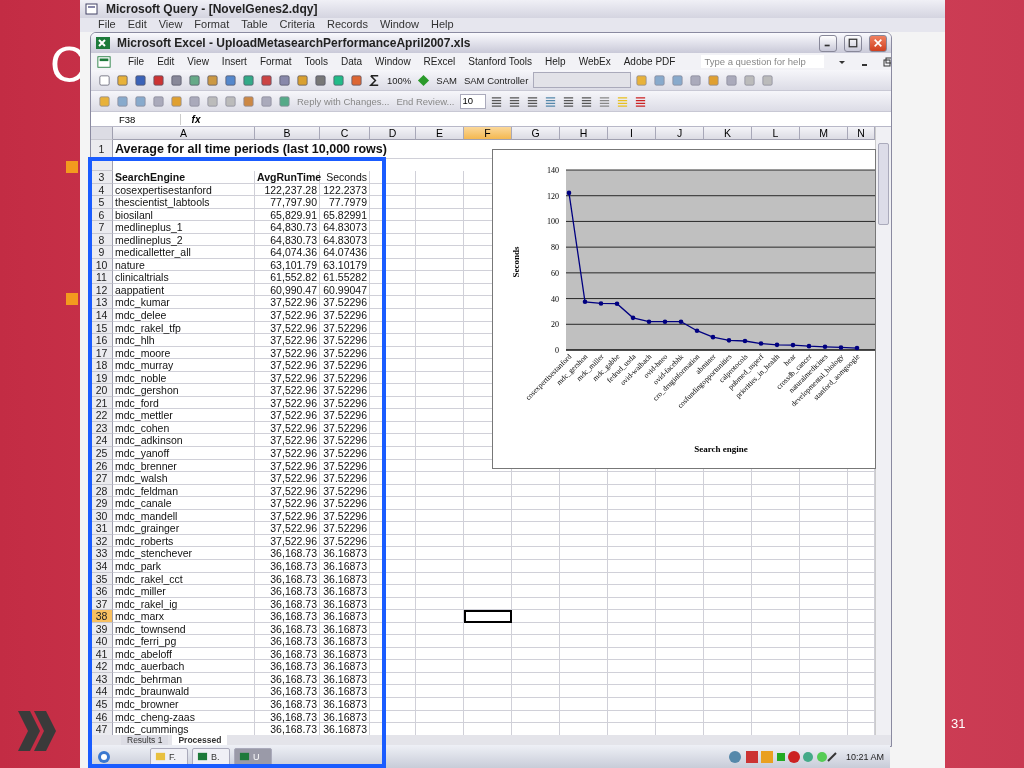  Describe the element at coordinates (102, 528) in the screenshot. I see `row-header: 31` at that location.